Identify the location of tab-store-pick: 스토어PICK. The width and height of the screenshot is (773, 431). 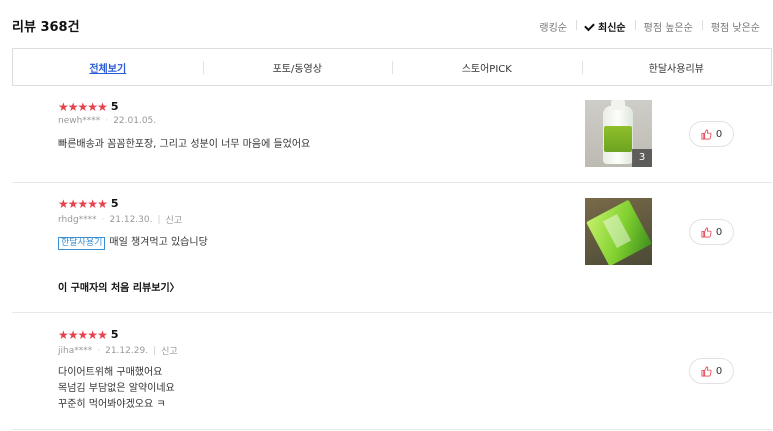
(487, 67).